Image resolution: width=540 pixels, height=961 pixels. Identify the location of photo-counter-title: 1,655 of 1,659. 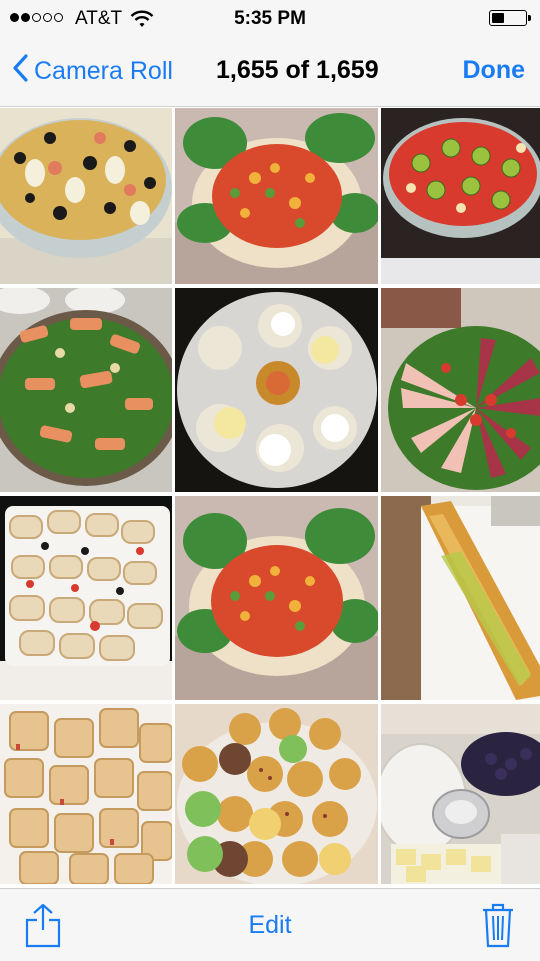
(297, 70).